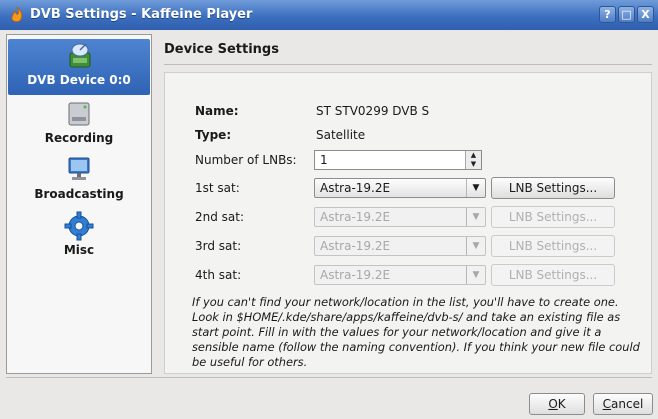 This screenshot has width=658, height=419. Describe the element at coordinates (398, 160) in the screenshot. I see `lnb-count-spinbox: 1 ▲ ▼` at that location.